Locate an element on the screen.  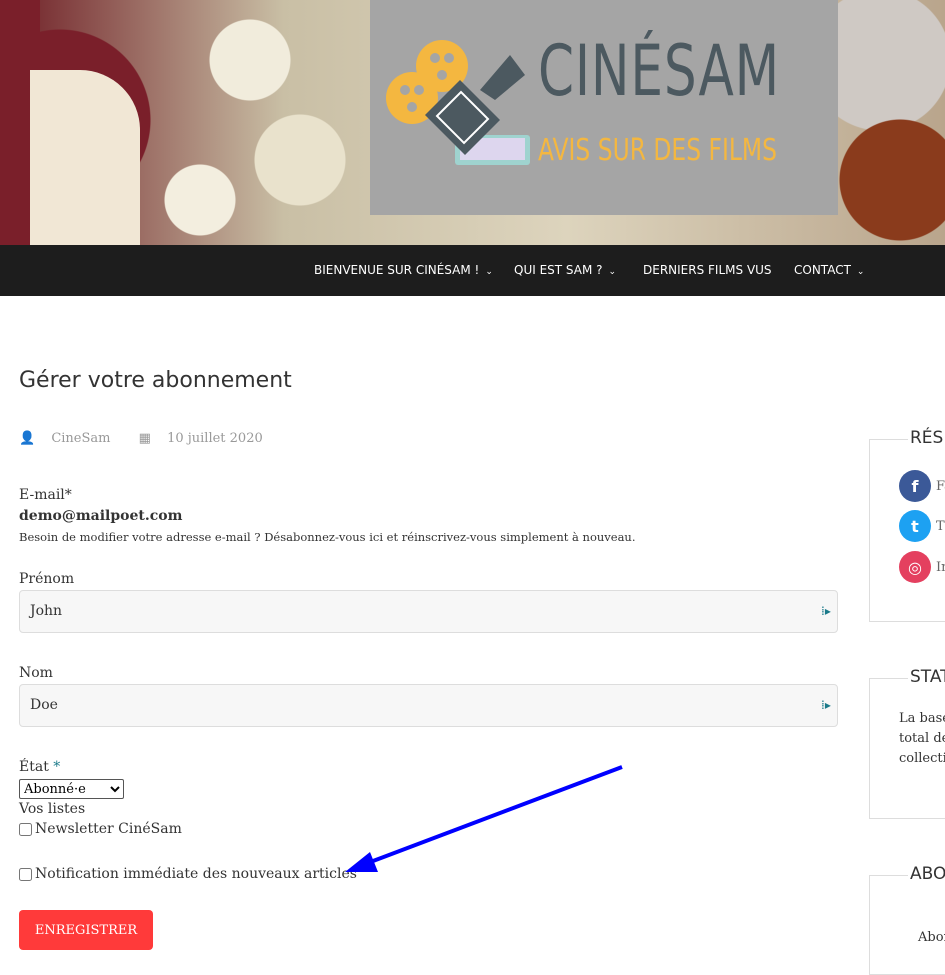
annotation-arrow is located at coordinates (484, 818).